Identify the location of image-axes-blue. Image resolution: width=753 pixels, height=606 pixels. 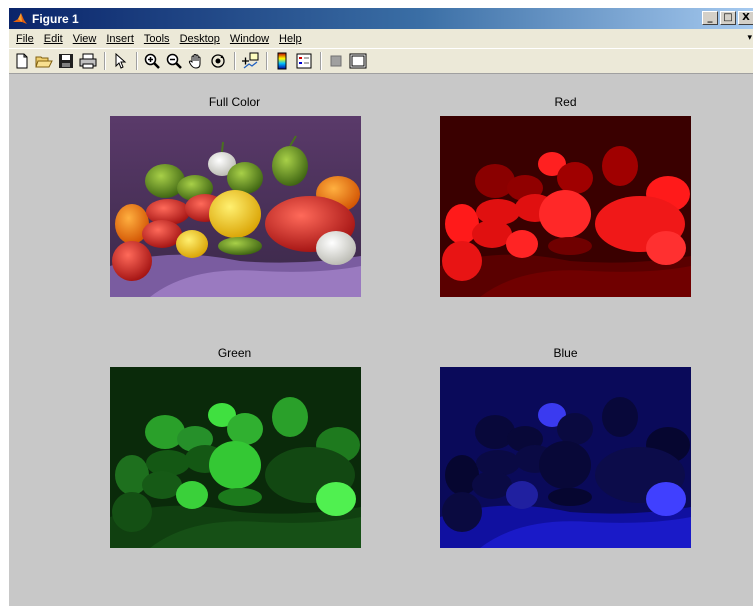
(565, 457).